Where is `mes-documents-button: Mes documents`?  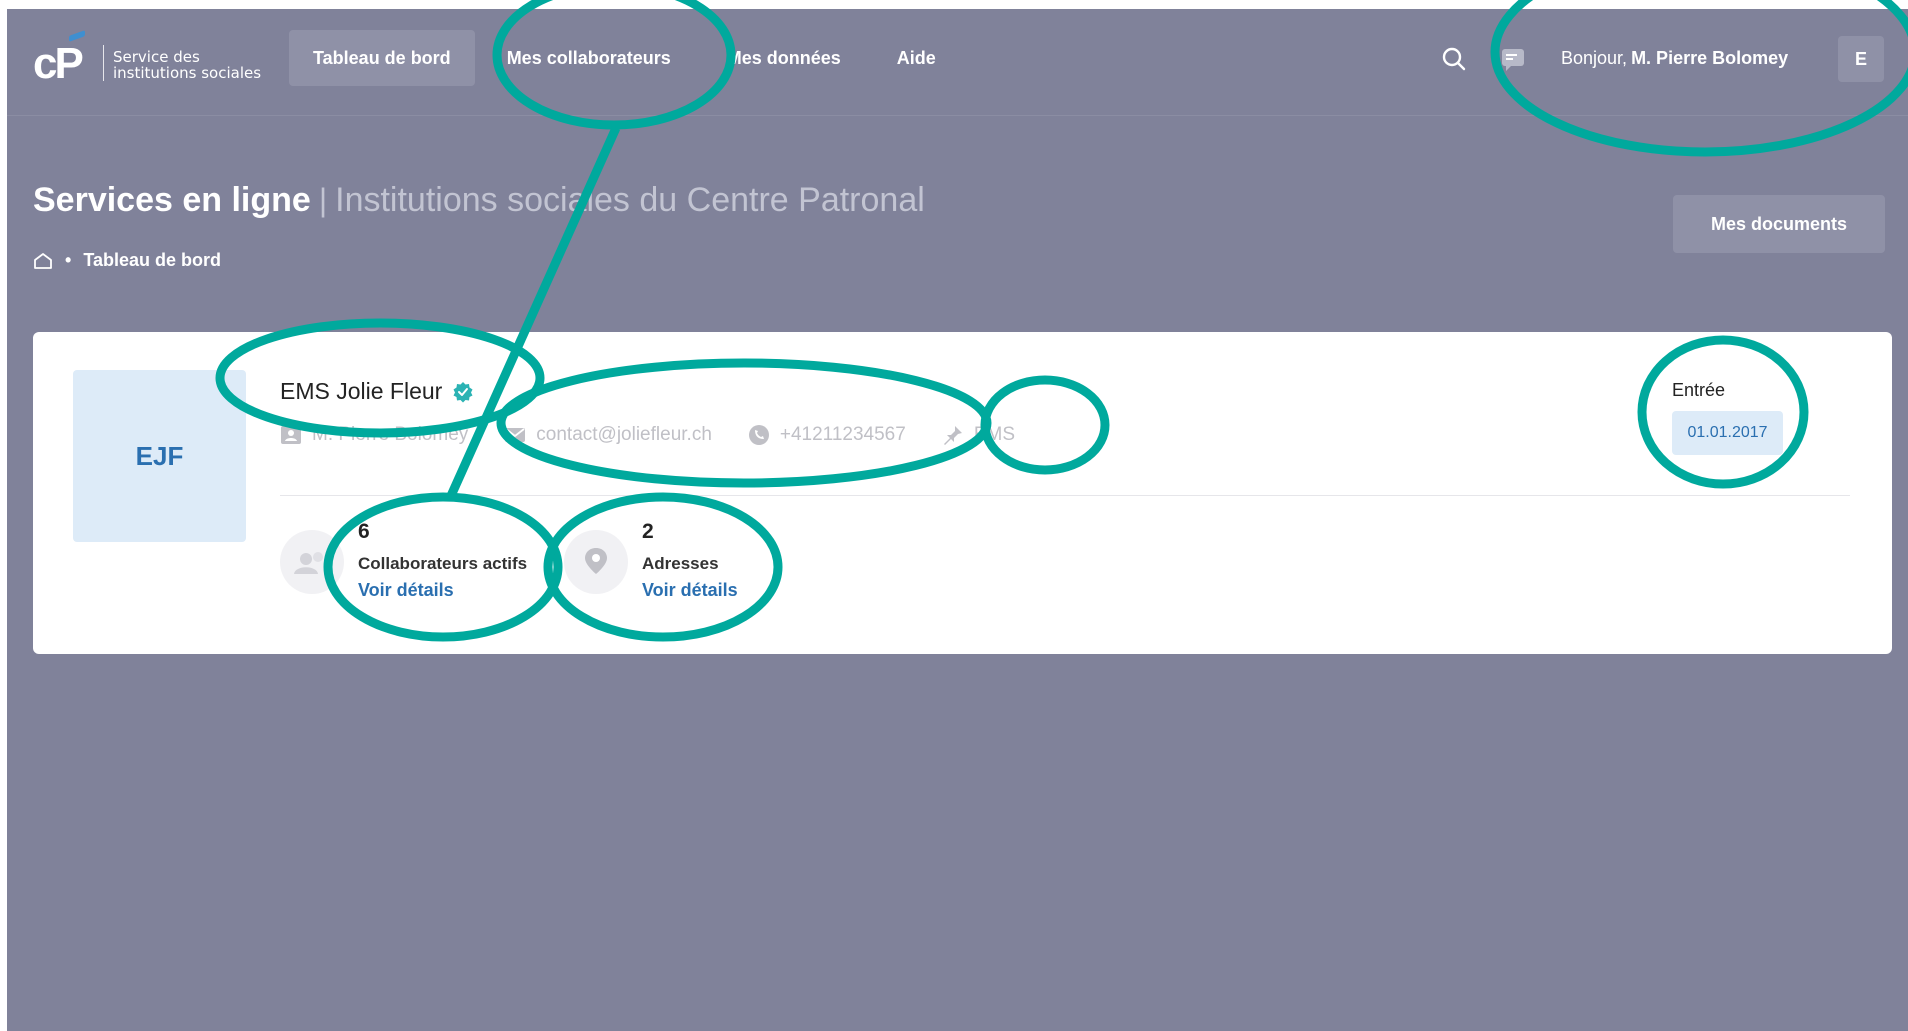 mes-documents-button: Mes documents is located at coordinates (1779, 224).